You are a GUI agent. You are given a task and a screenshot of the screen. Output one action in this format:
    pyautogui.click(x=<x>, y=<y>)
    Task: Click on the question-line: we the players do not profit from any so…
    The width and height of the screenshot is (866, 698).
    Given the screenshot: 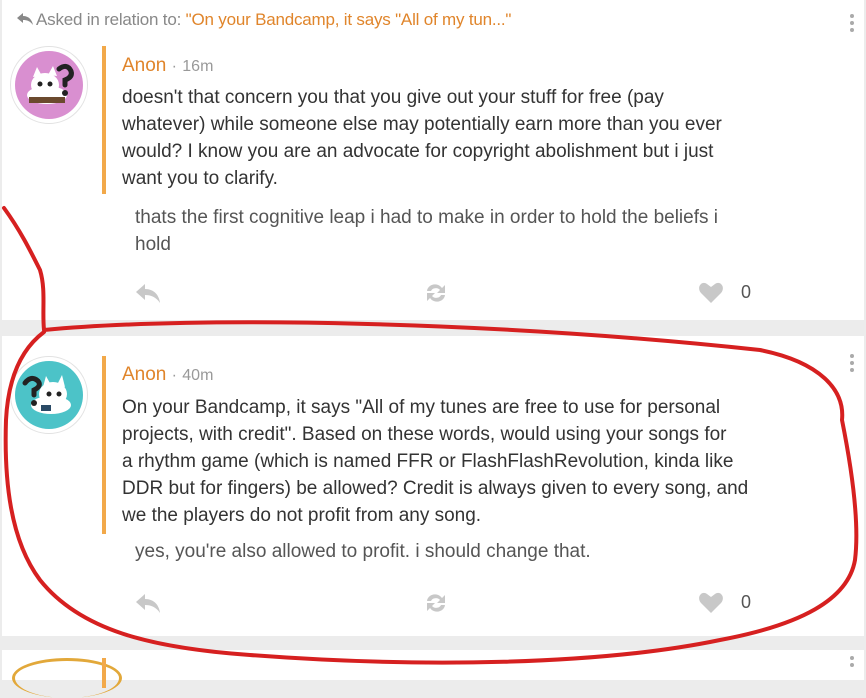 What is the action you would take?
    pyautogui.click(x=302, y=515)
    